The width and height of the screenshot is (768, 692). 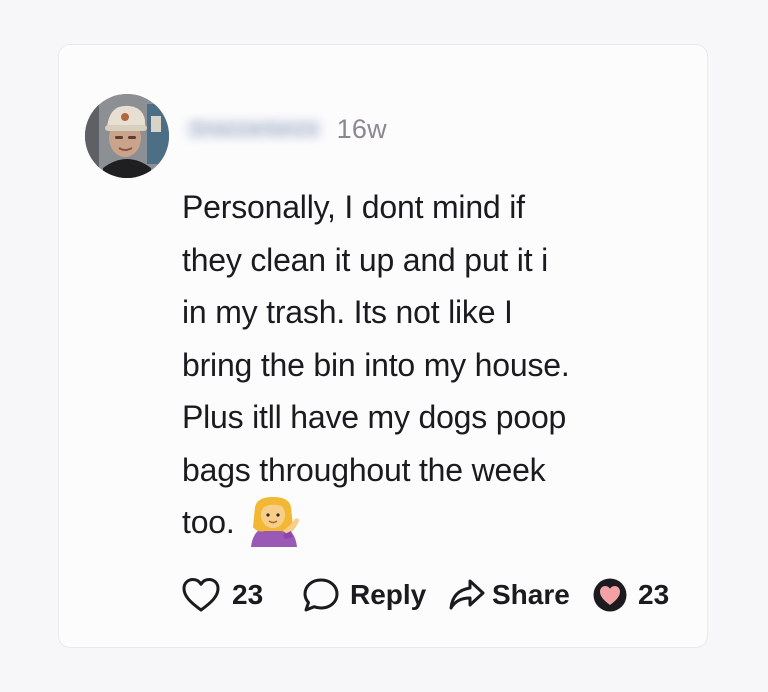 What do you see at coordinates (254, 129) in the screenshot?
I see `username: Snazzantanzs` at bounding box center [254, 129].